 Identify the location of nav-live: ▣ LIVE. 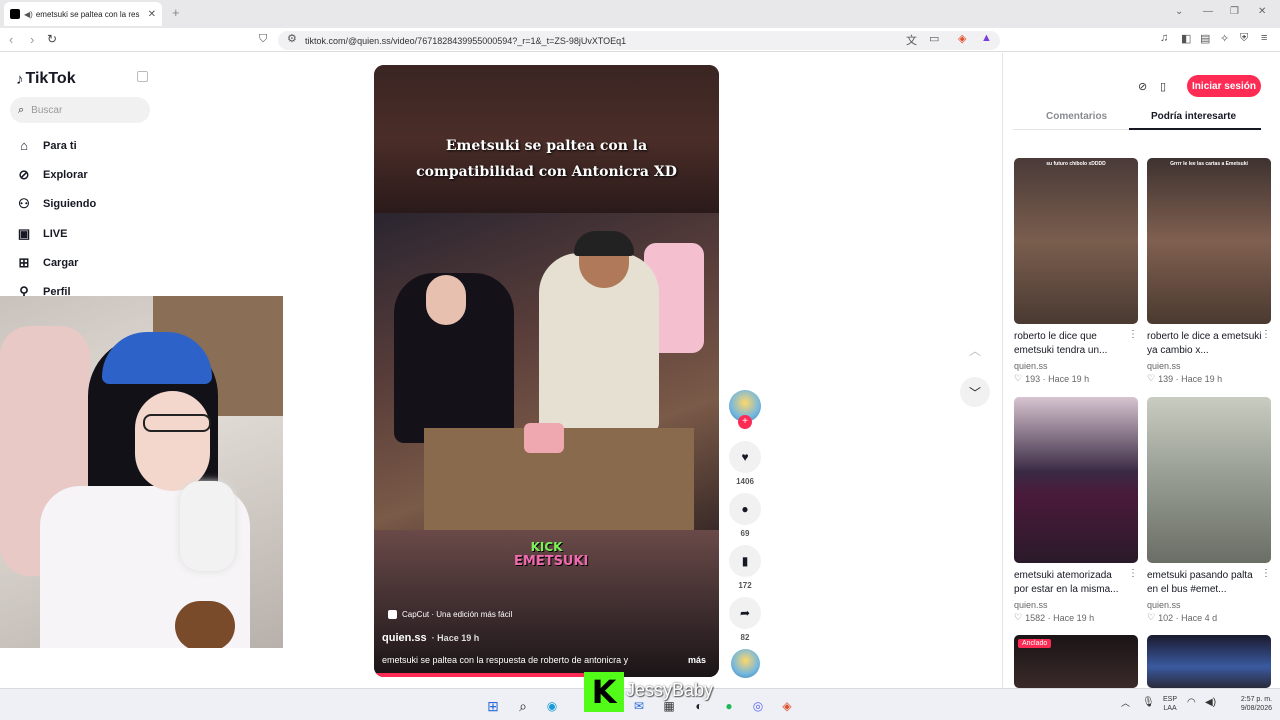
(42, 234).